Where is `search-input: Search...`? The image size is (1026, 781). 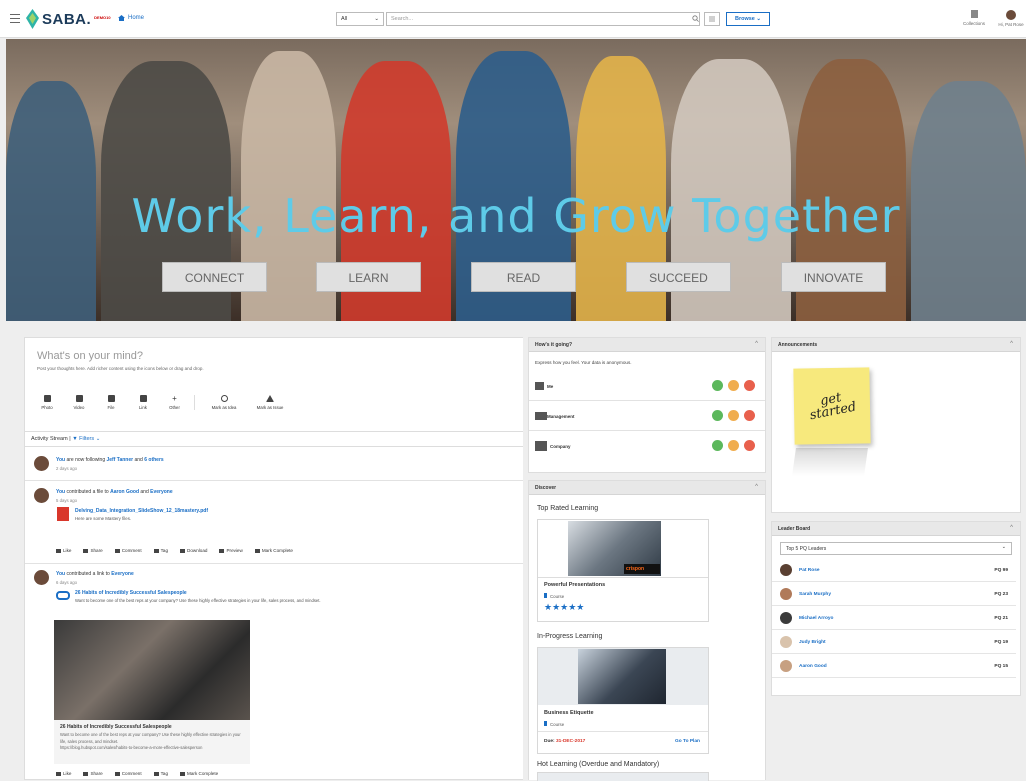
search-input: Search... is located at coordinates (543, 19).